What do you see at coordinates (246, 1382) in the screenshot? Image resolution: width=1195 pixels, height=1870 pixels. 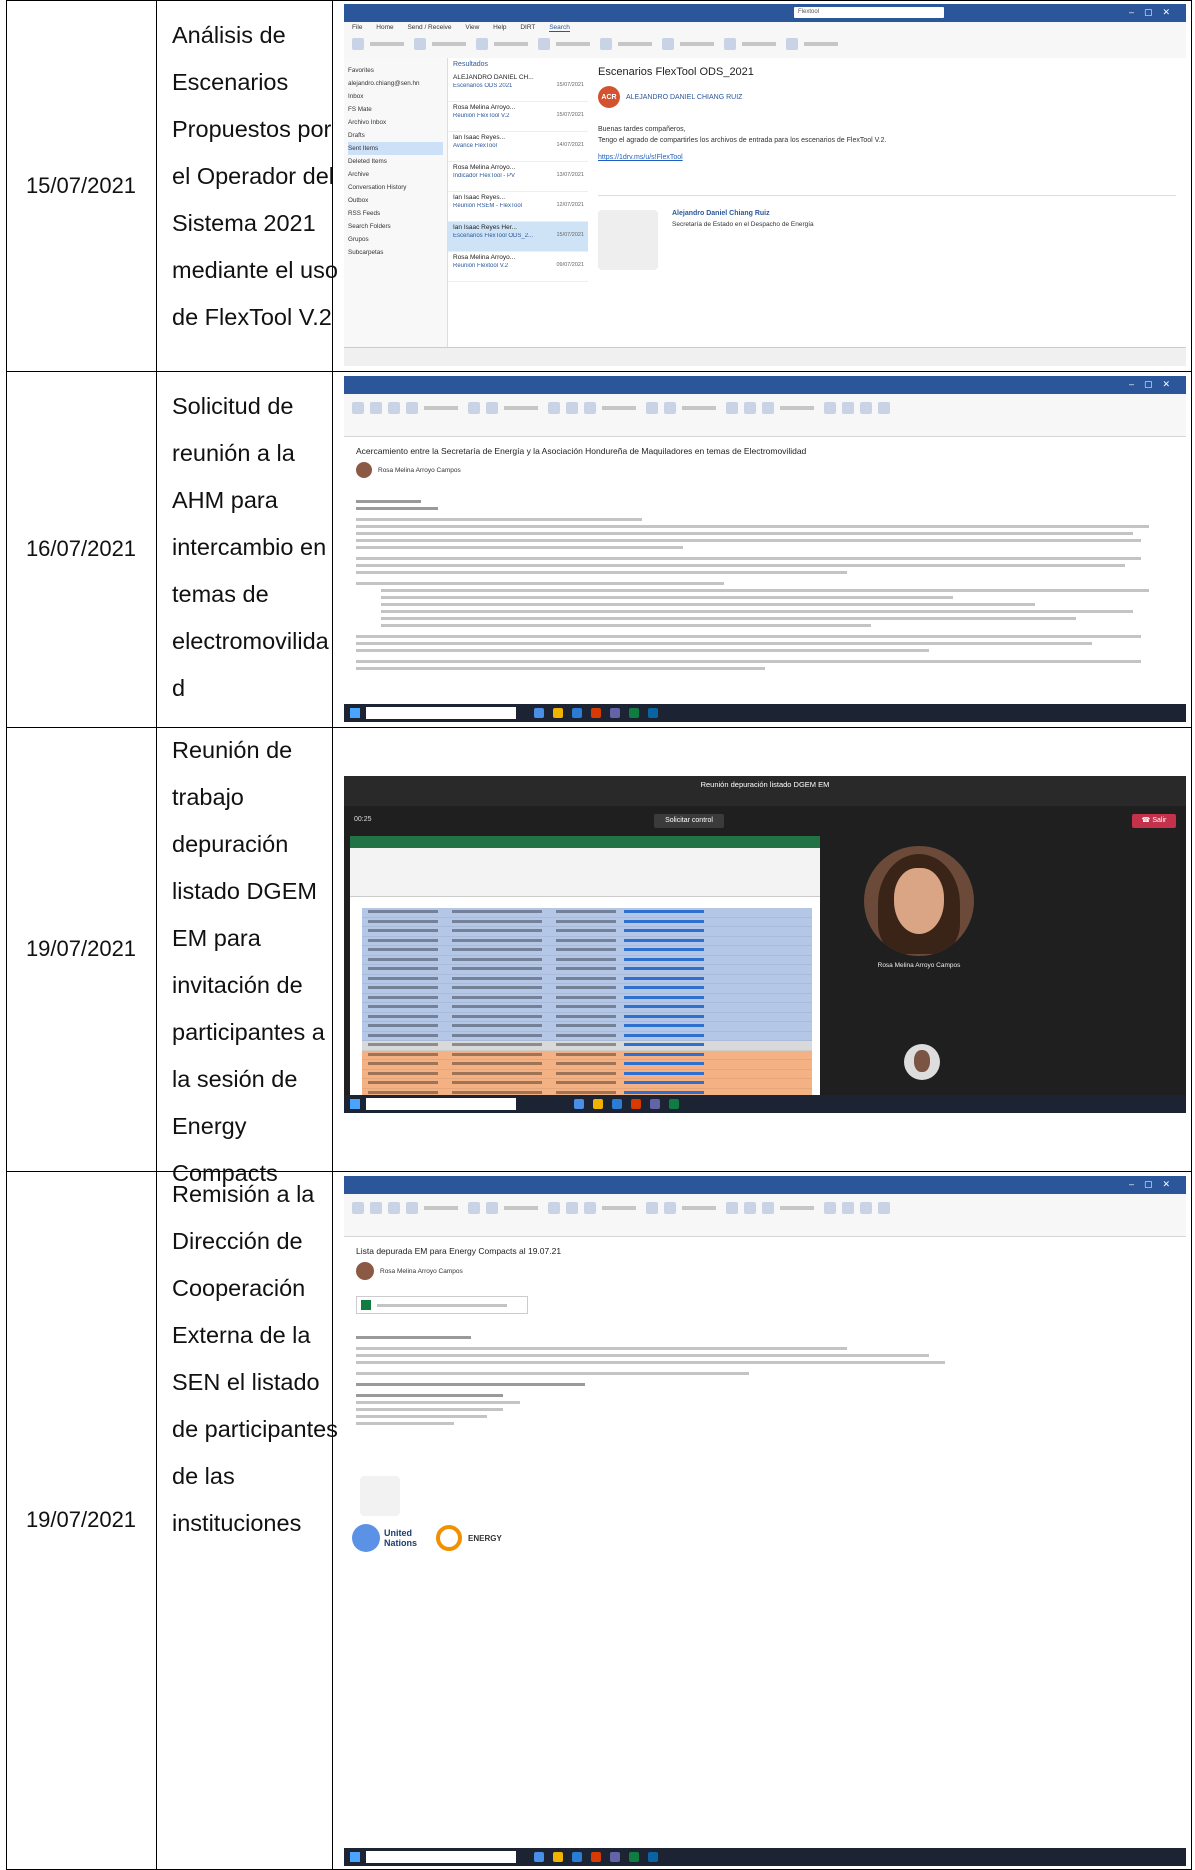 I see `desc-line: SEN el listado` at bounding box center [246, 1382].